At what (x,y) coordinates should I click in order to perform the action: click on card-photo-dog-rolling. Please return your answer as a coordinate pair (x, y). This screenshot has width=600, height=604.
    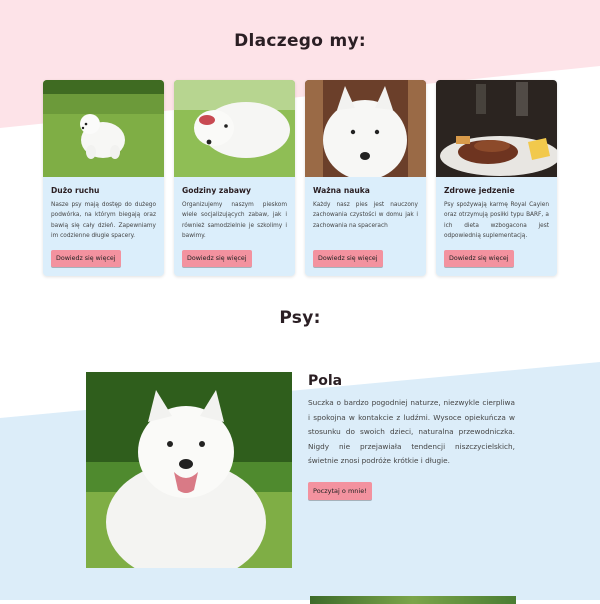
    Looking at the image, I should click on (234, 128).